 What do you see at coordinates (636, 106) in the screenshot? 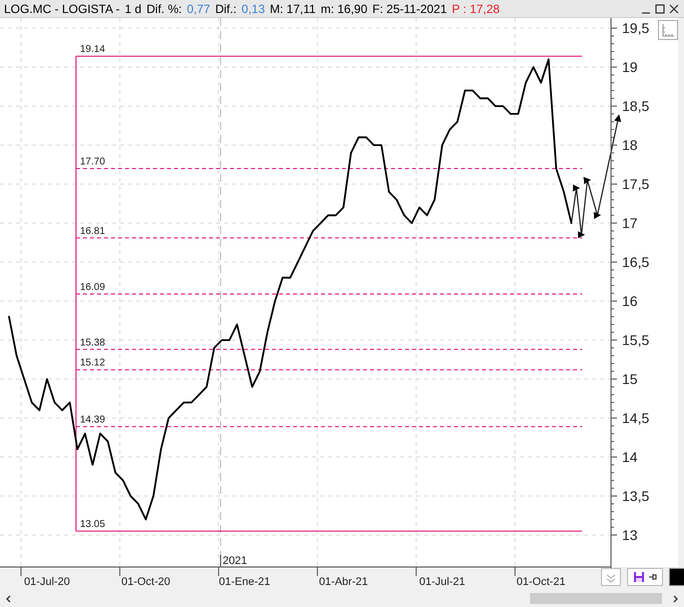
I see `y-axis-label: 18,5` at bounding box center [636, 106].